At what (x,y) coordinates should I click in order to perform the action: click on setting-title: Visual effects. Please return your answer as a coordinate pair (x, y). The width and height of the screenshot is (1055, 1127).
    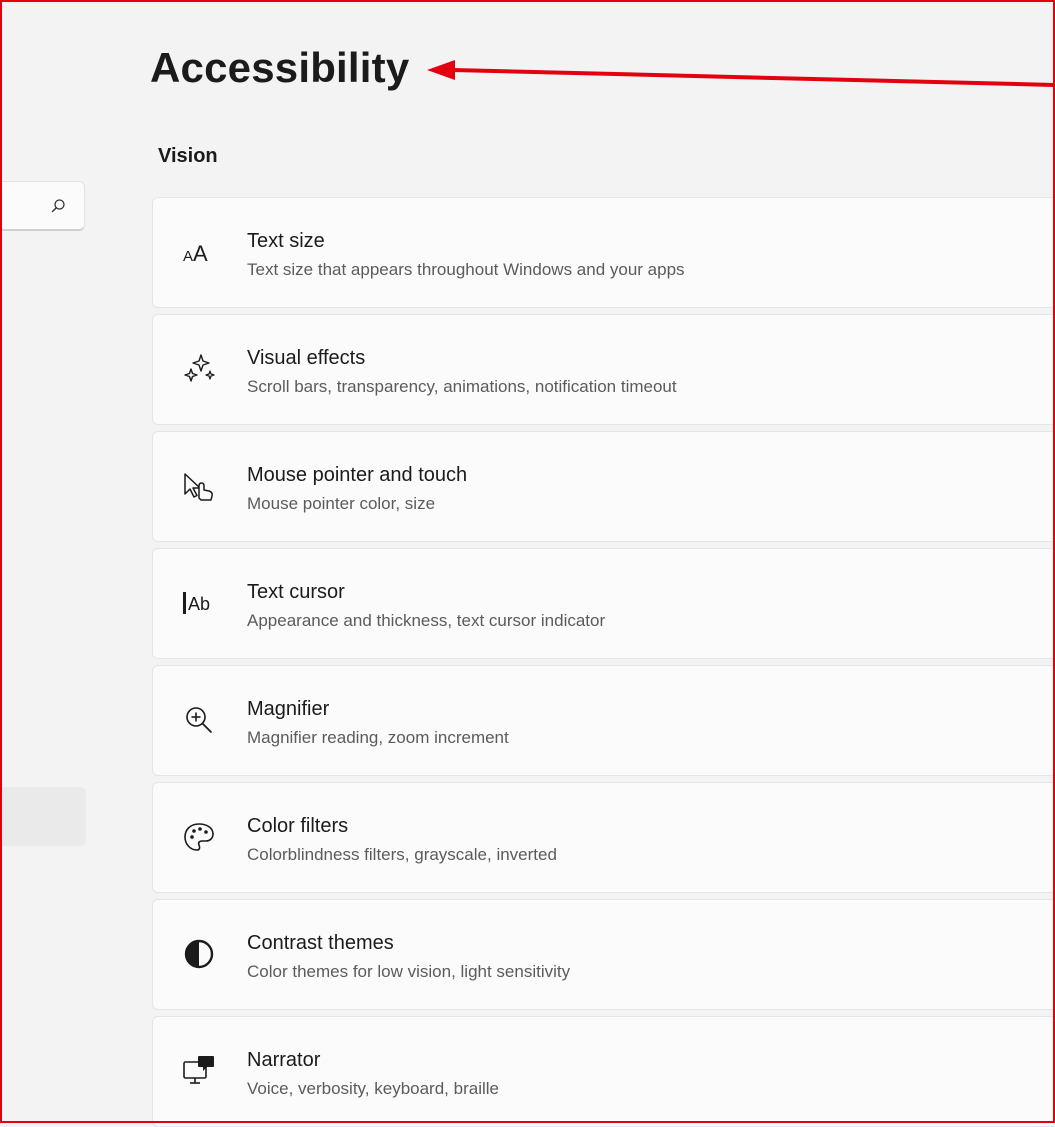
    Looking at the image, I should click on (306, 358).